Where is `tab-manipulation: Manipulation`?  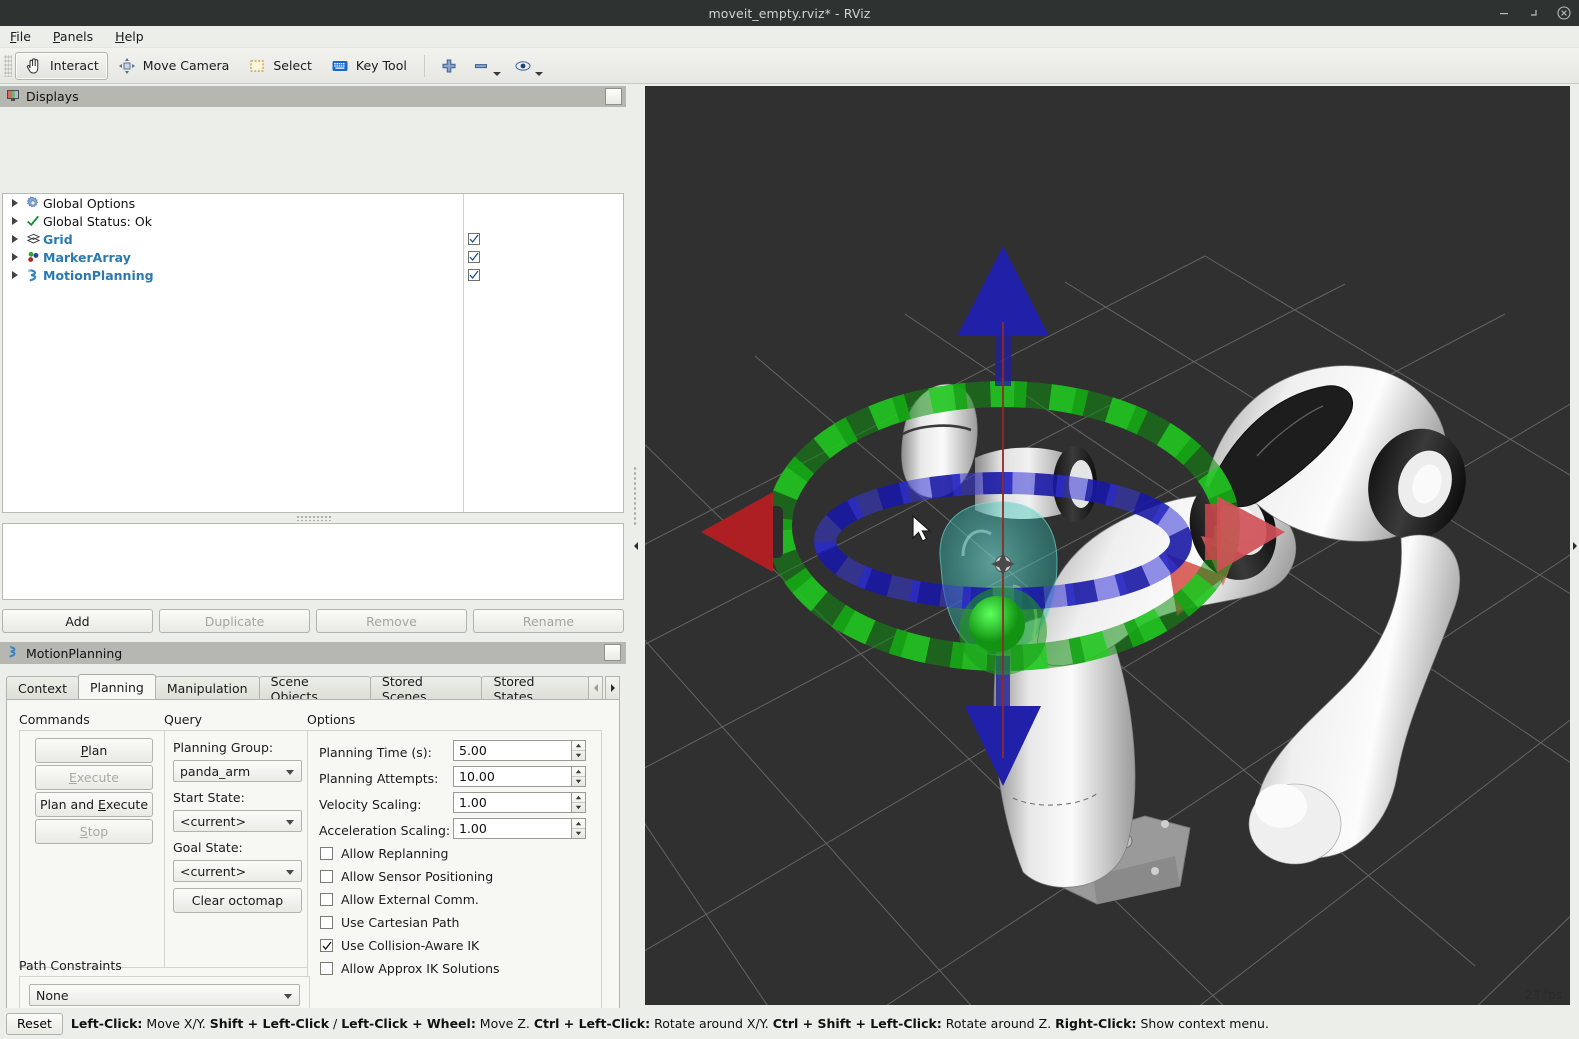 tab-manipulation: Manipulation is located at coordinates (207, 688).